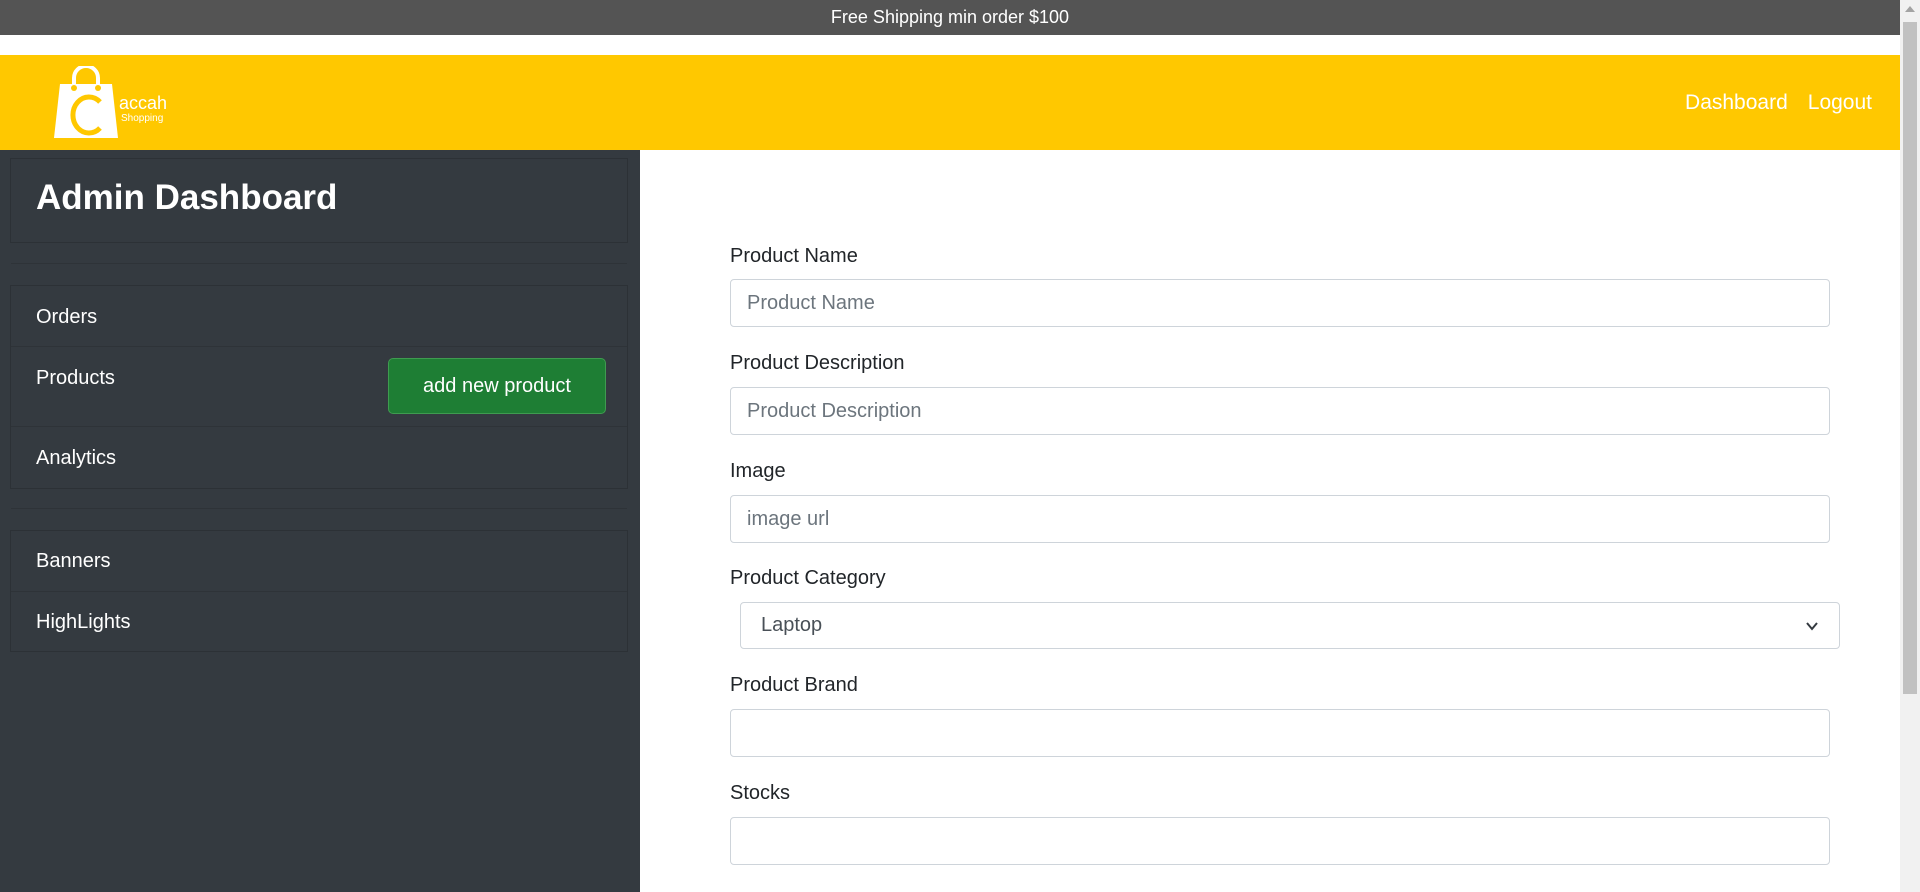 Image resolution: width=1920 pixels, height=892 pixels. Describe the element at coordinates (758, 471) in the screenshot. I see `image-label: Image` at that location.